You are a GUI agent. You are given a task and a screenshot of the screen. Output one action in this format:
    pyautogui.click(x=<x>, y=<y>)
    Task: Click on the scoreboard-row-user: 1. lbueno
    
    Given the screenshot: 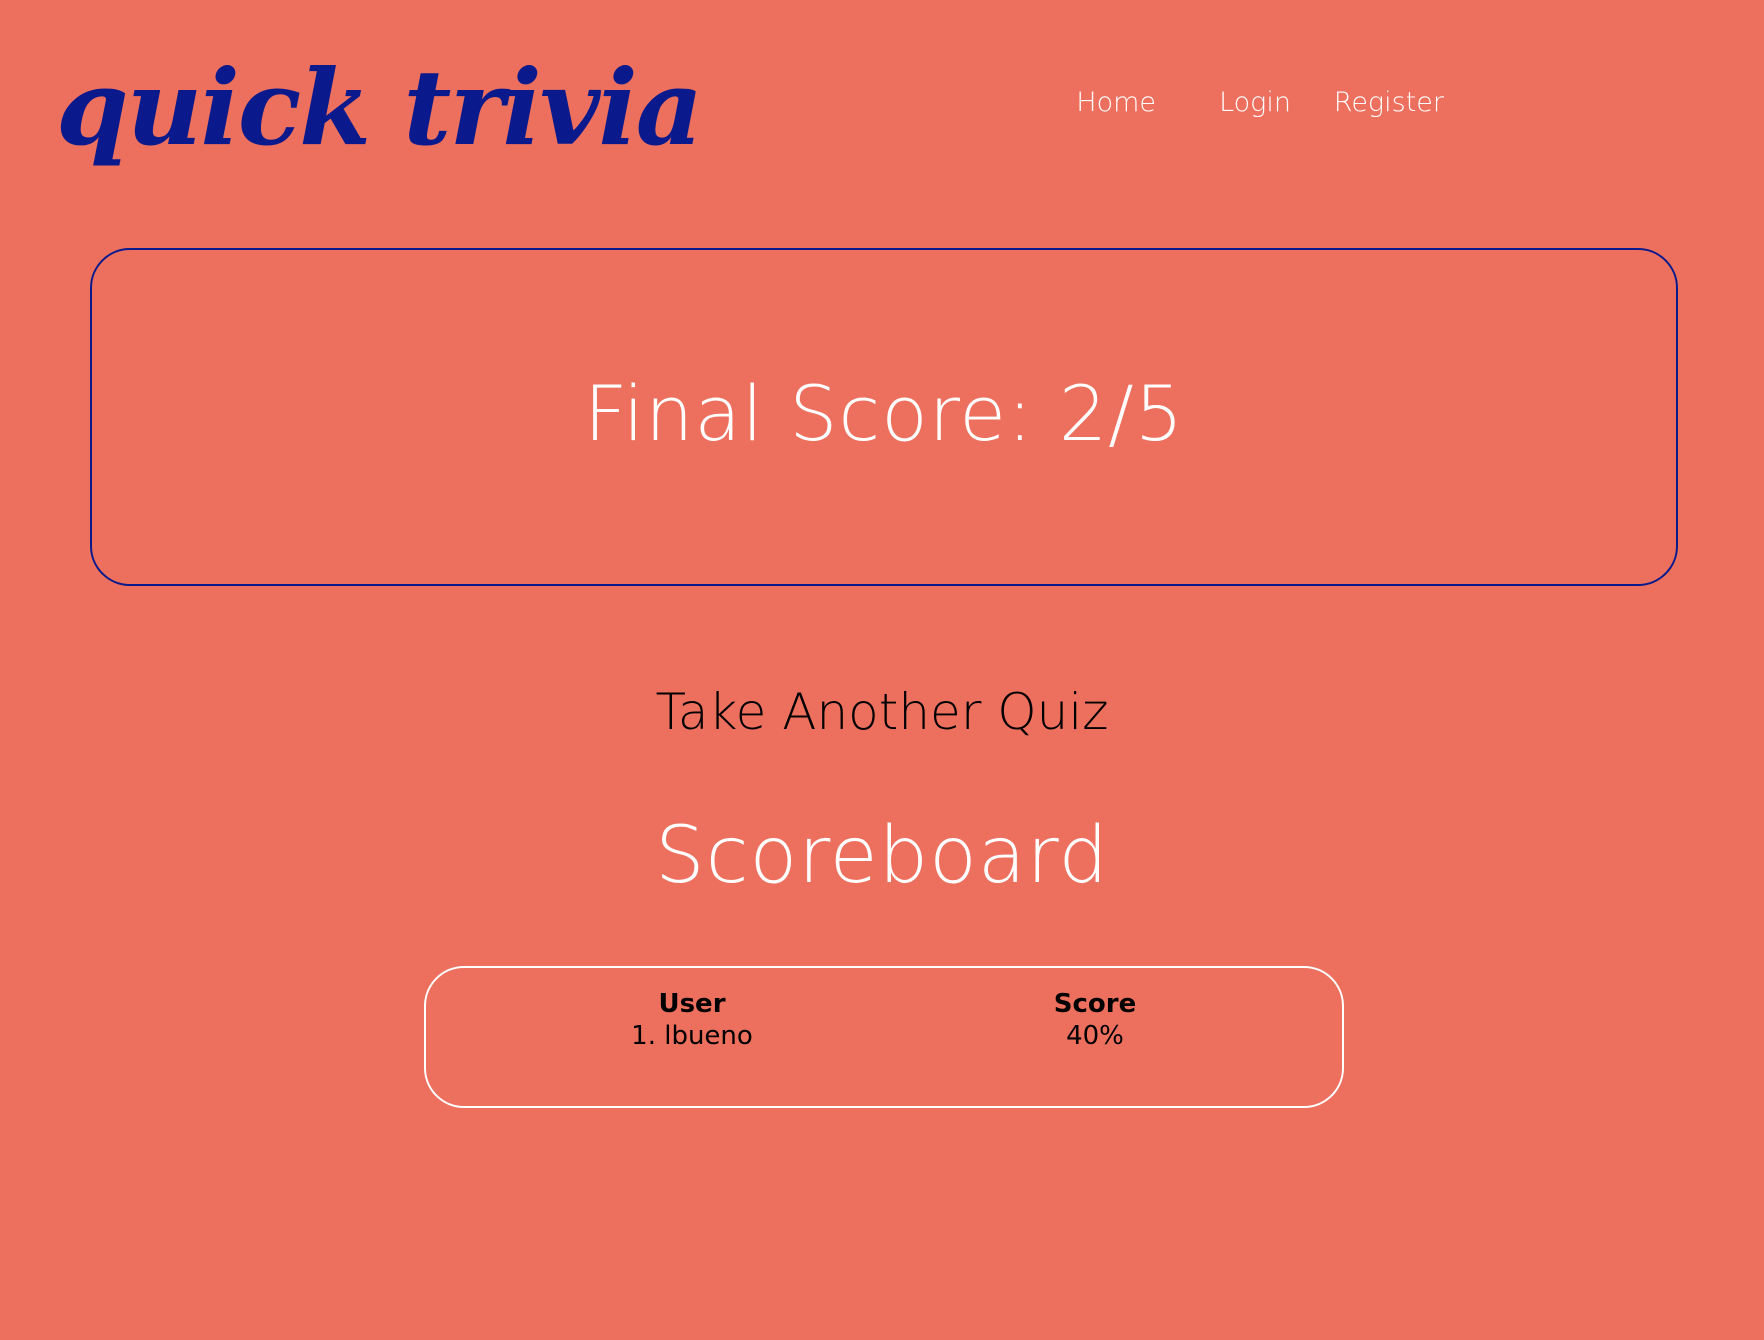 What is the action you would take?
    pyautogui.click(x=692, y=1036)
    